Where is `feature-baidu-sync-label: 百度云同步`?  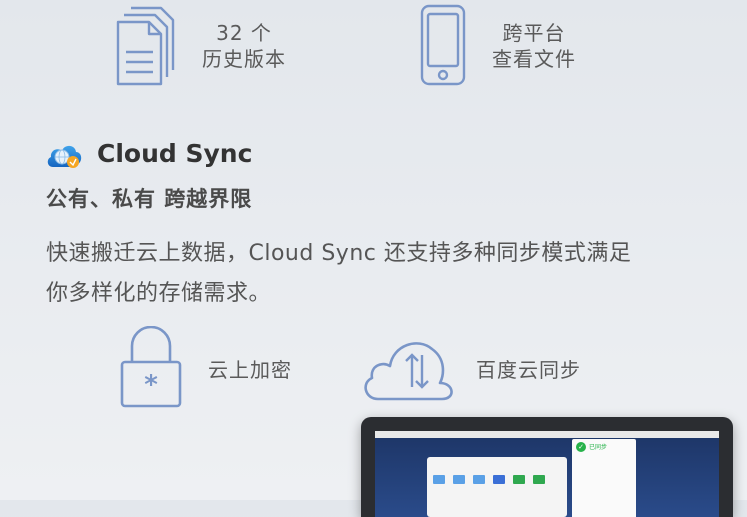
feature-baidu-sync-label: 百度云同步 is located at coordinates (528, 370).